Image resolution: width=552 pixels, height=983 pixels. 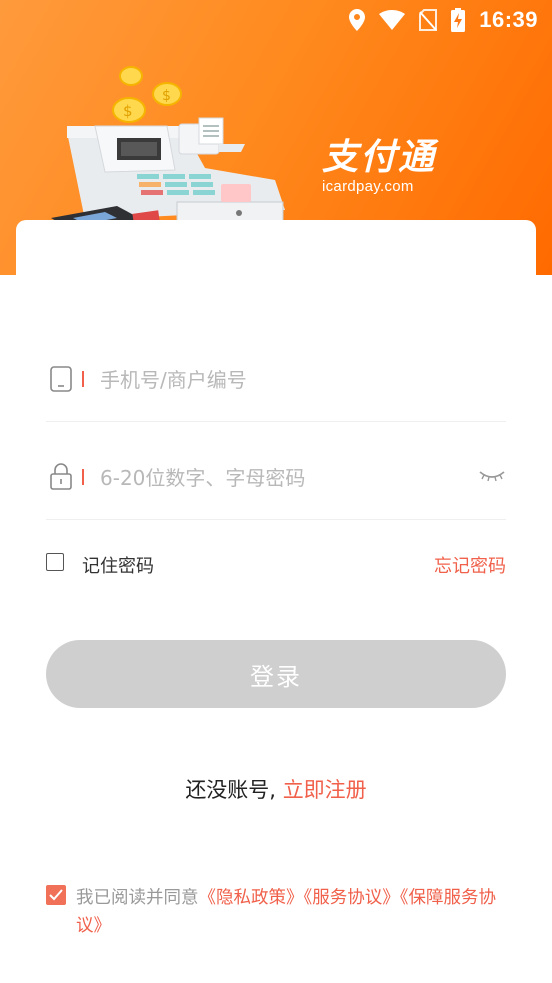 I want to click on phone-icon, so click(x=61, y=381).